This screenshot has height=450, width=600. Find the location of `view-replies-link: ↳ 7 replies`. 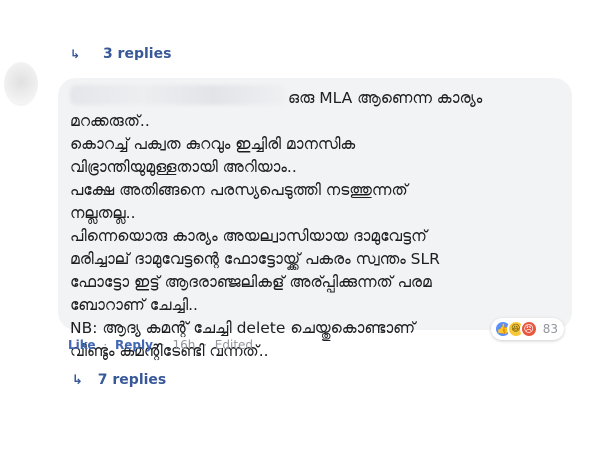

view-replies-link: ↳ 7 replies is located at coordinates (119, 380).